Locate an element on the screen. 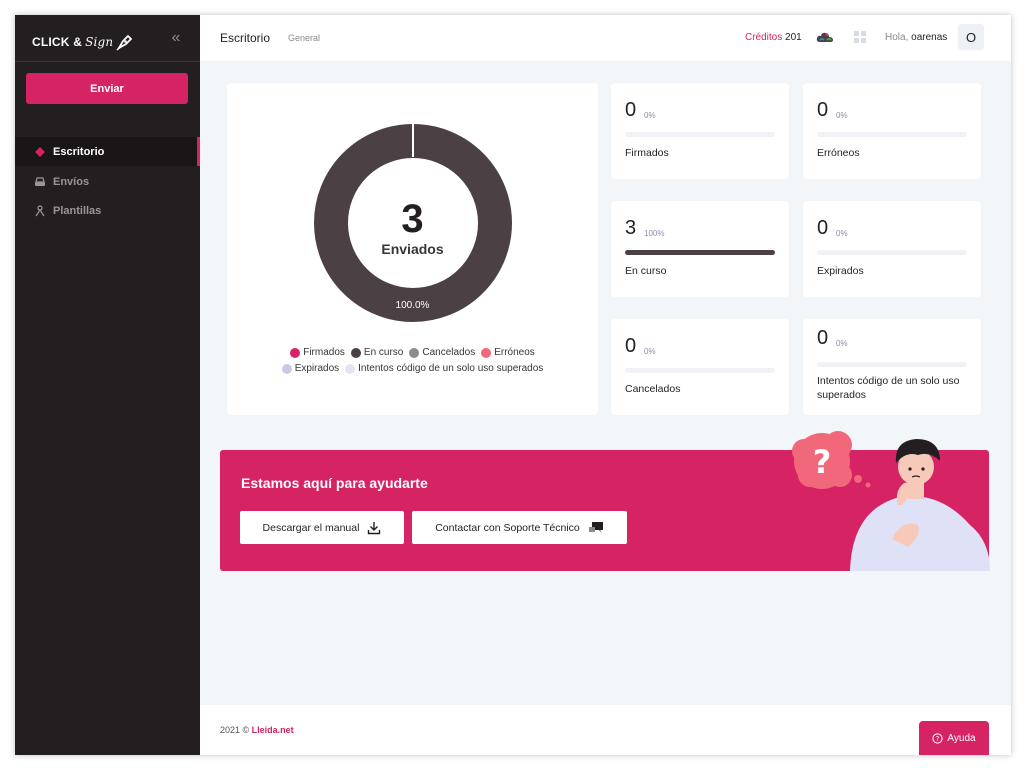  help-person-illustration: ? is located at coordinates (891, 501).